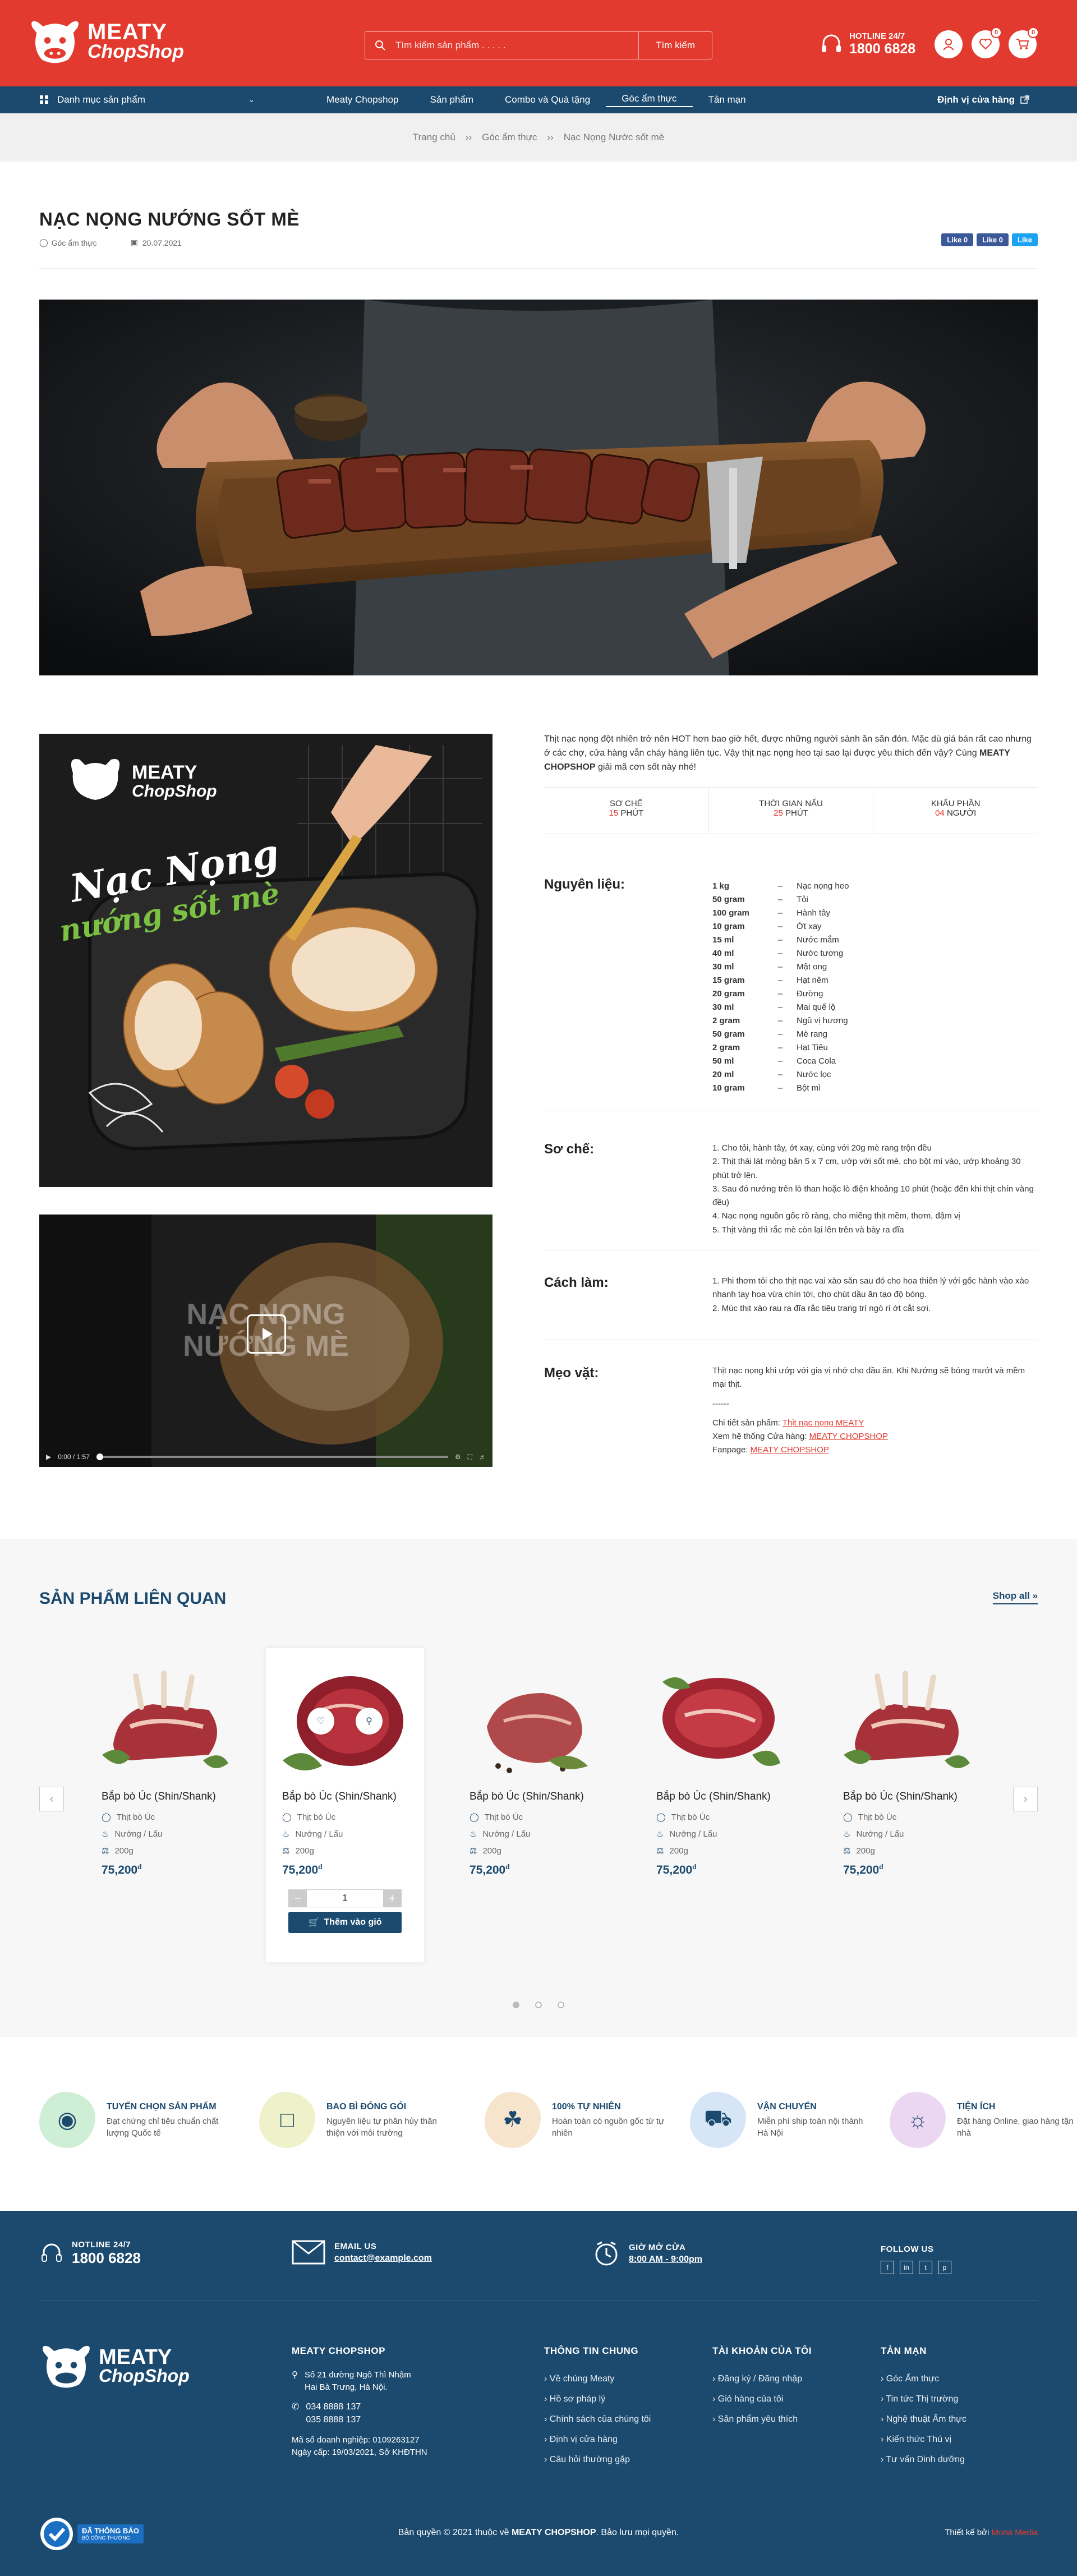 This screenshot has height=2576, width=1077. I want to click on footer-company-heading: MEATY CHOPSHOP, so click(338, 2351).